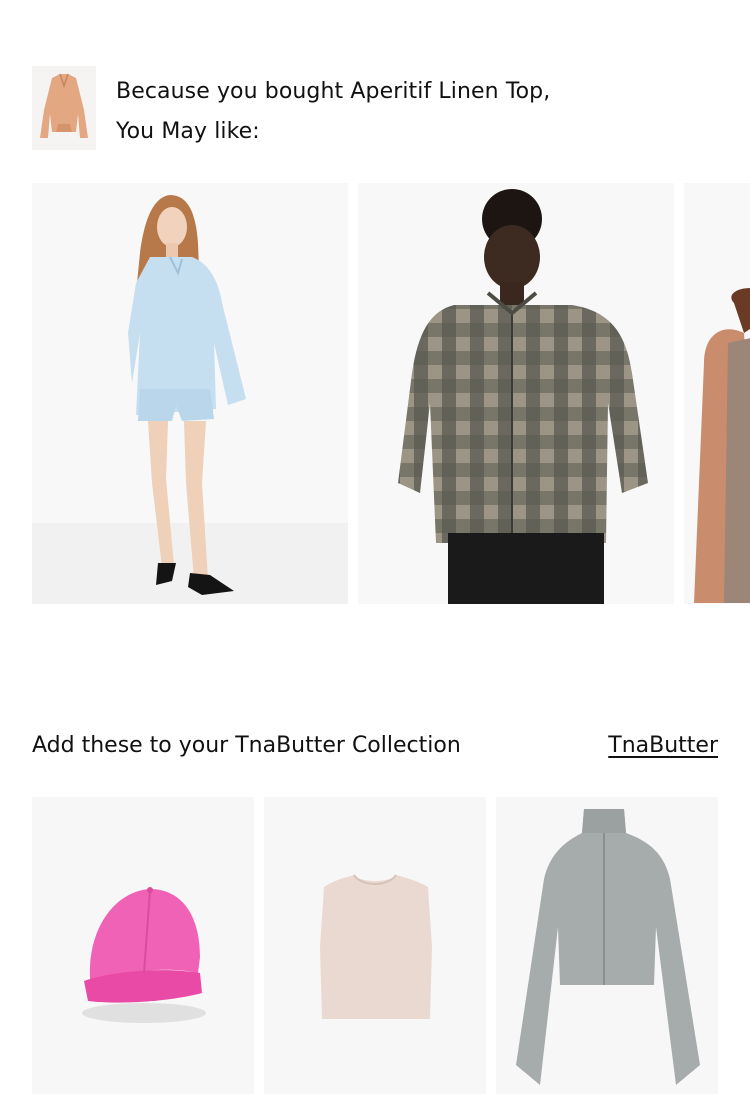  What do you see at coordinates (246, 745) in the screenshot?
I see `collection-title: Add these to your TnaButter Collection` at bounding box center [246, 745].